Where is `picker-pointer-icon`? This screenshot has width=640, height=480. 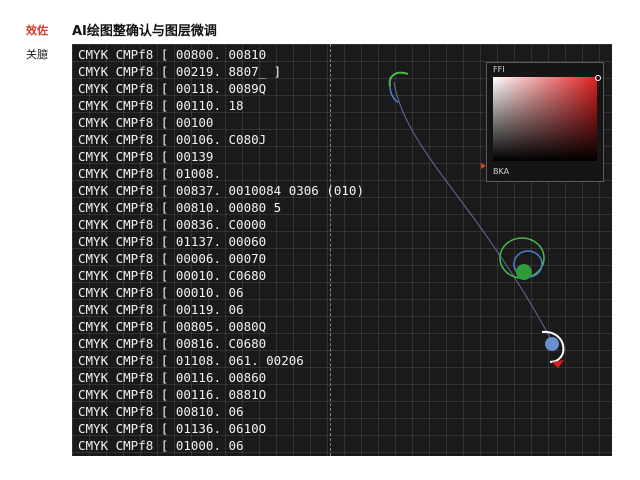
picker-pointer-icon is located at coordinates (483, 166).